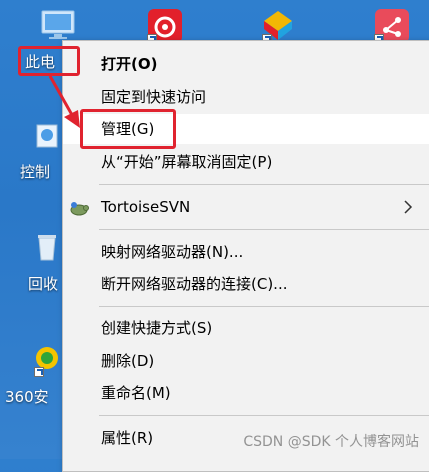  I want to click on annotation-arrow-icon, so click(64, 101).